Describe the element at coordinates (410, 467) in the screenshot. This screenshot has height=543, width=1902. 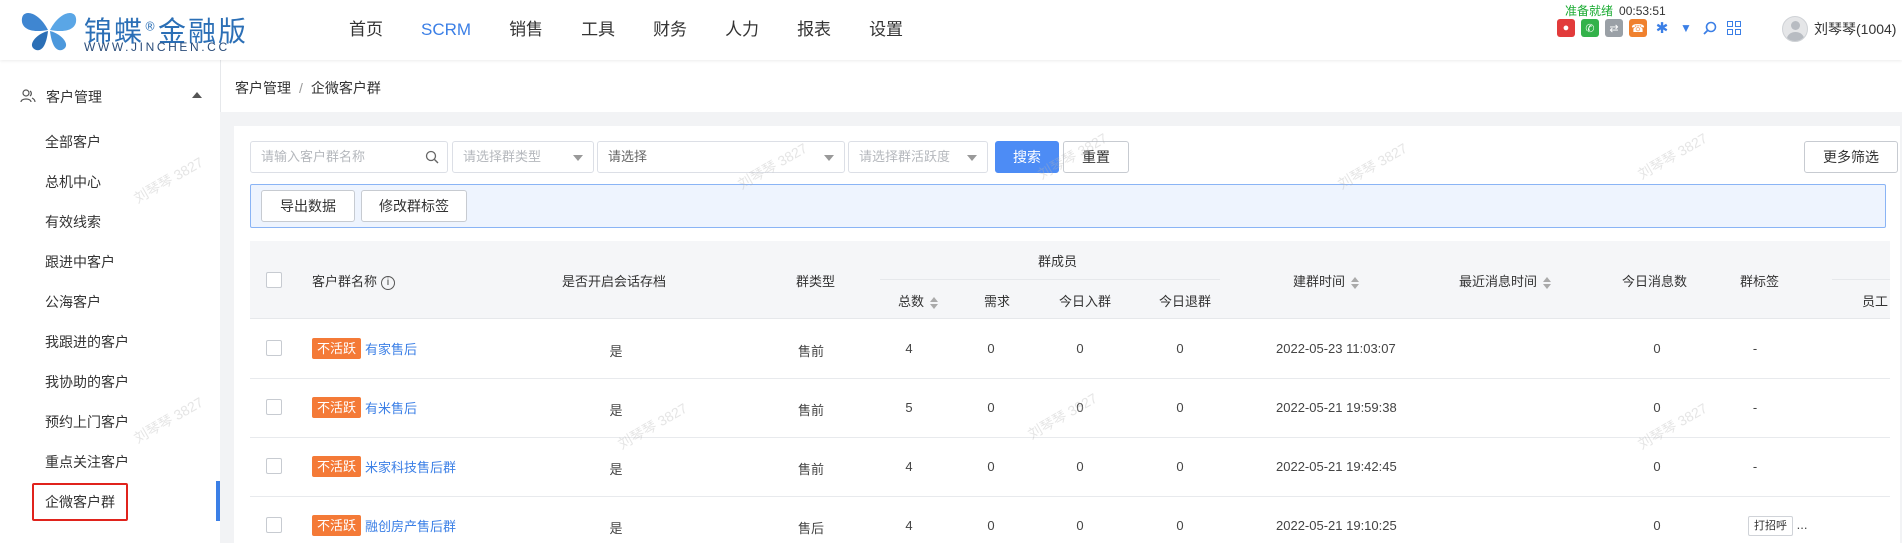
I see `group-name-link: 米家科技售后群` at that location.